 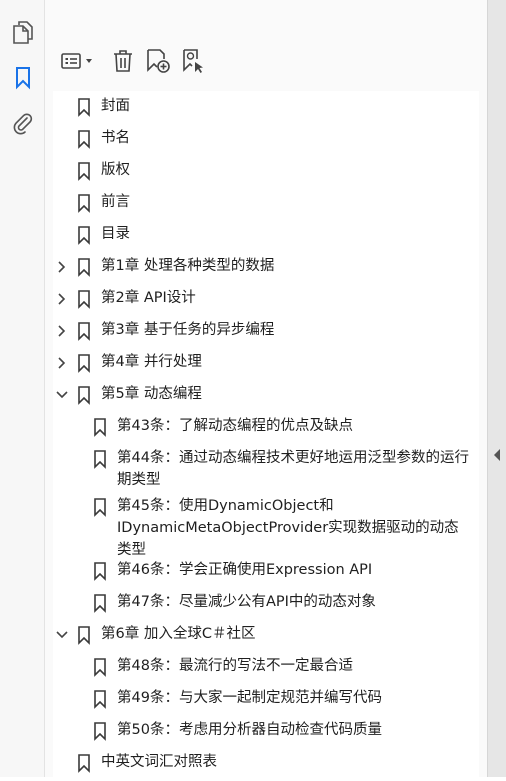 I want to click on navigation-rail, so click(x=22, y=388).